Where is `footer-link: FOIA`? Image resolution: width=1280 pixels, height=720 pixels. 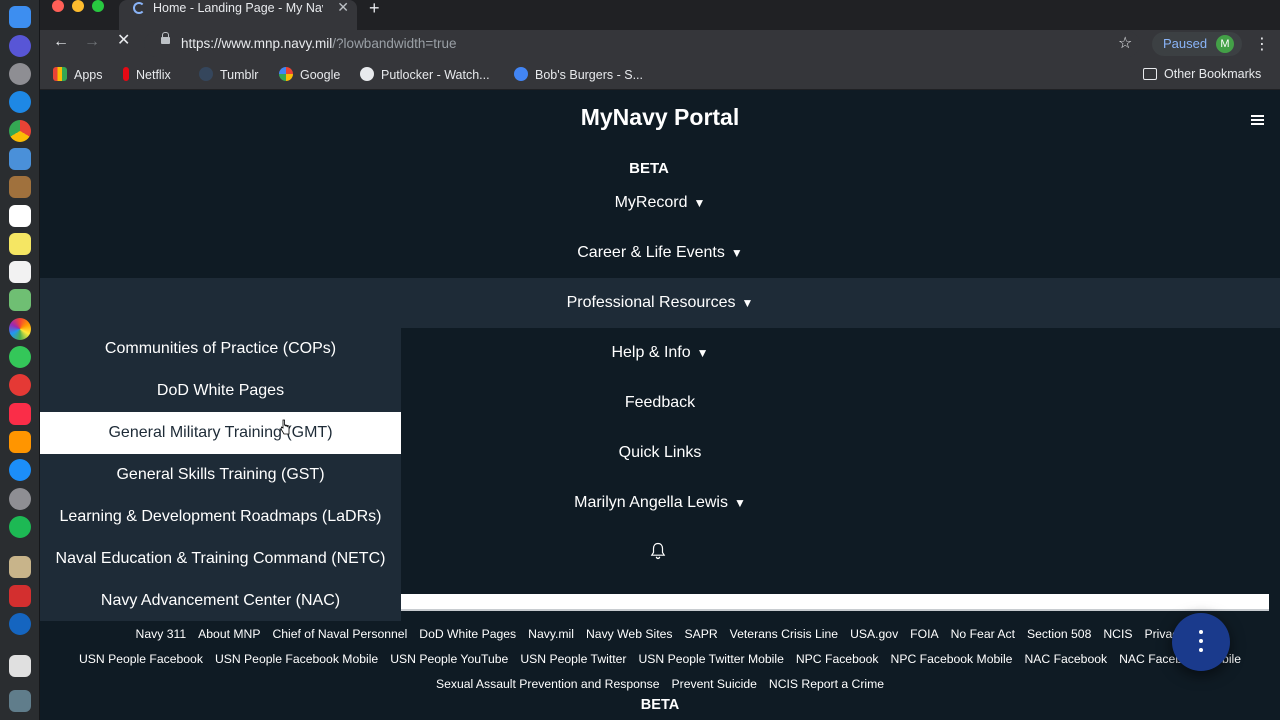 footer-link: FOIA is located at coordinates (924, 634).